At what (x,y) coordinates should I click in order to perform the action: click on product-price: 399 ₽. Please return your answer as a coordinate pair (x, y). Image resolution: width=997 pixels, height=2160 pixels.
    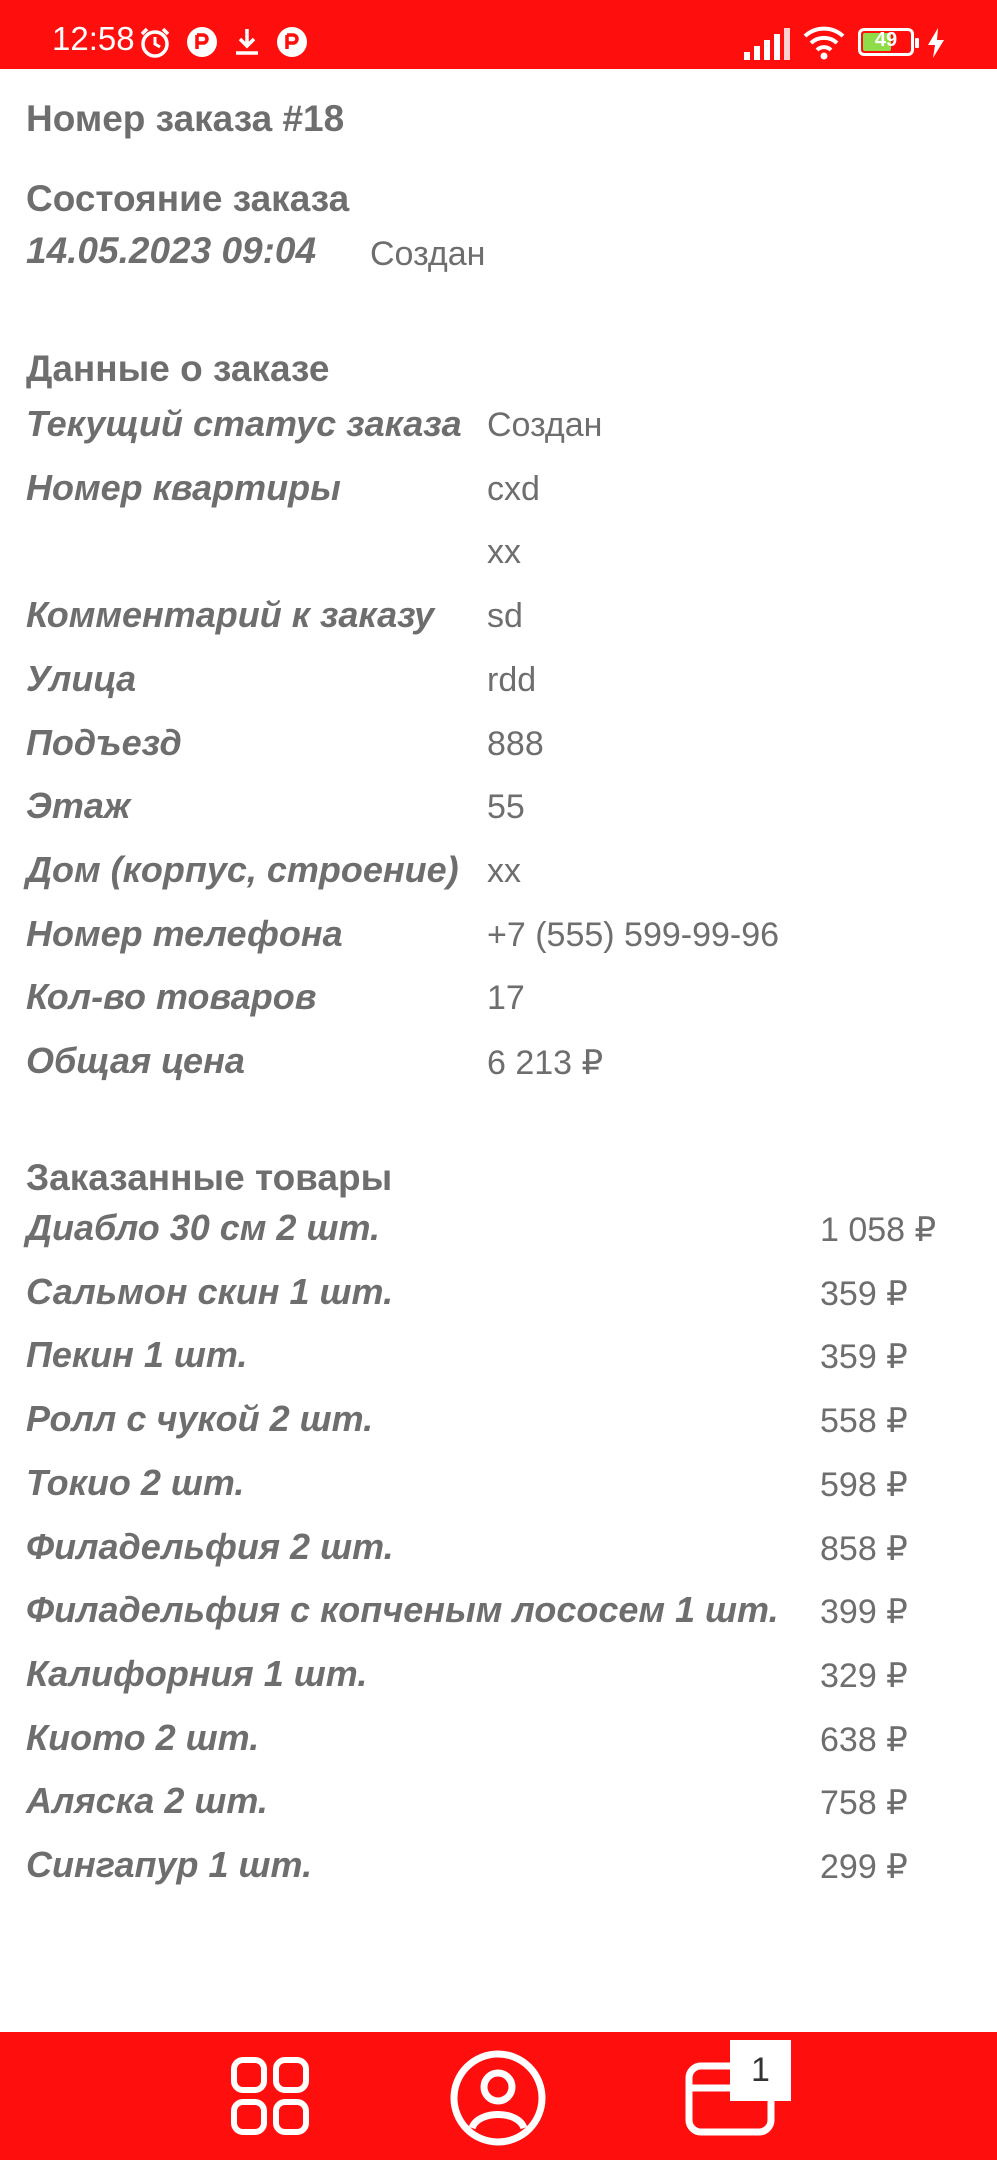
    Looking at the image, I should click on (864, 1612).